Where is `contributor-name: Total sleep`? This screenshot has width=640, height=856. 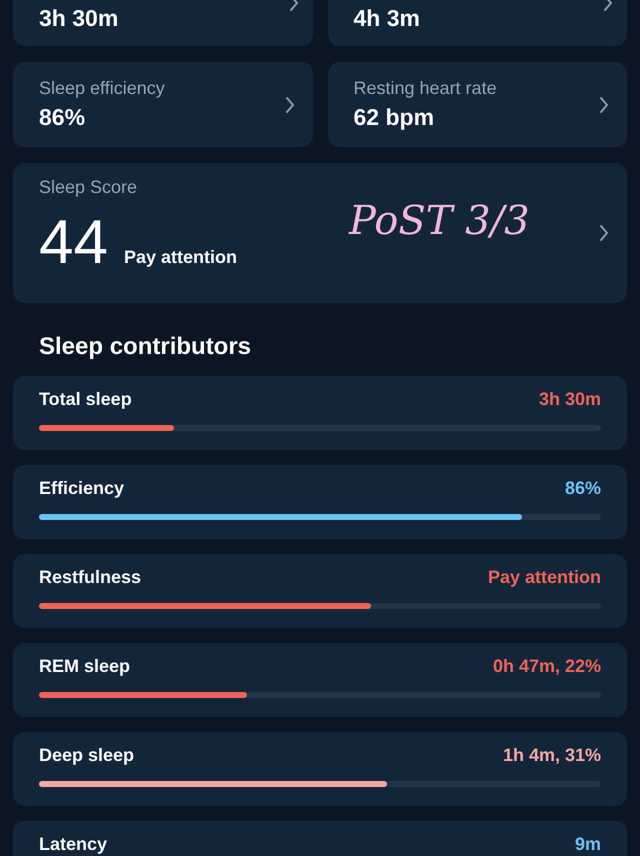
contributor-name: Total sleep is located at coordinates (85, 399).